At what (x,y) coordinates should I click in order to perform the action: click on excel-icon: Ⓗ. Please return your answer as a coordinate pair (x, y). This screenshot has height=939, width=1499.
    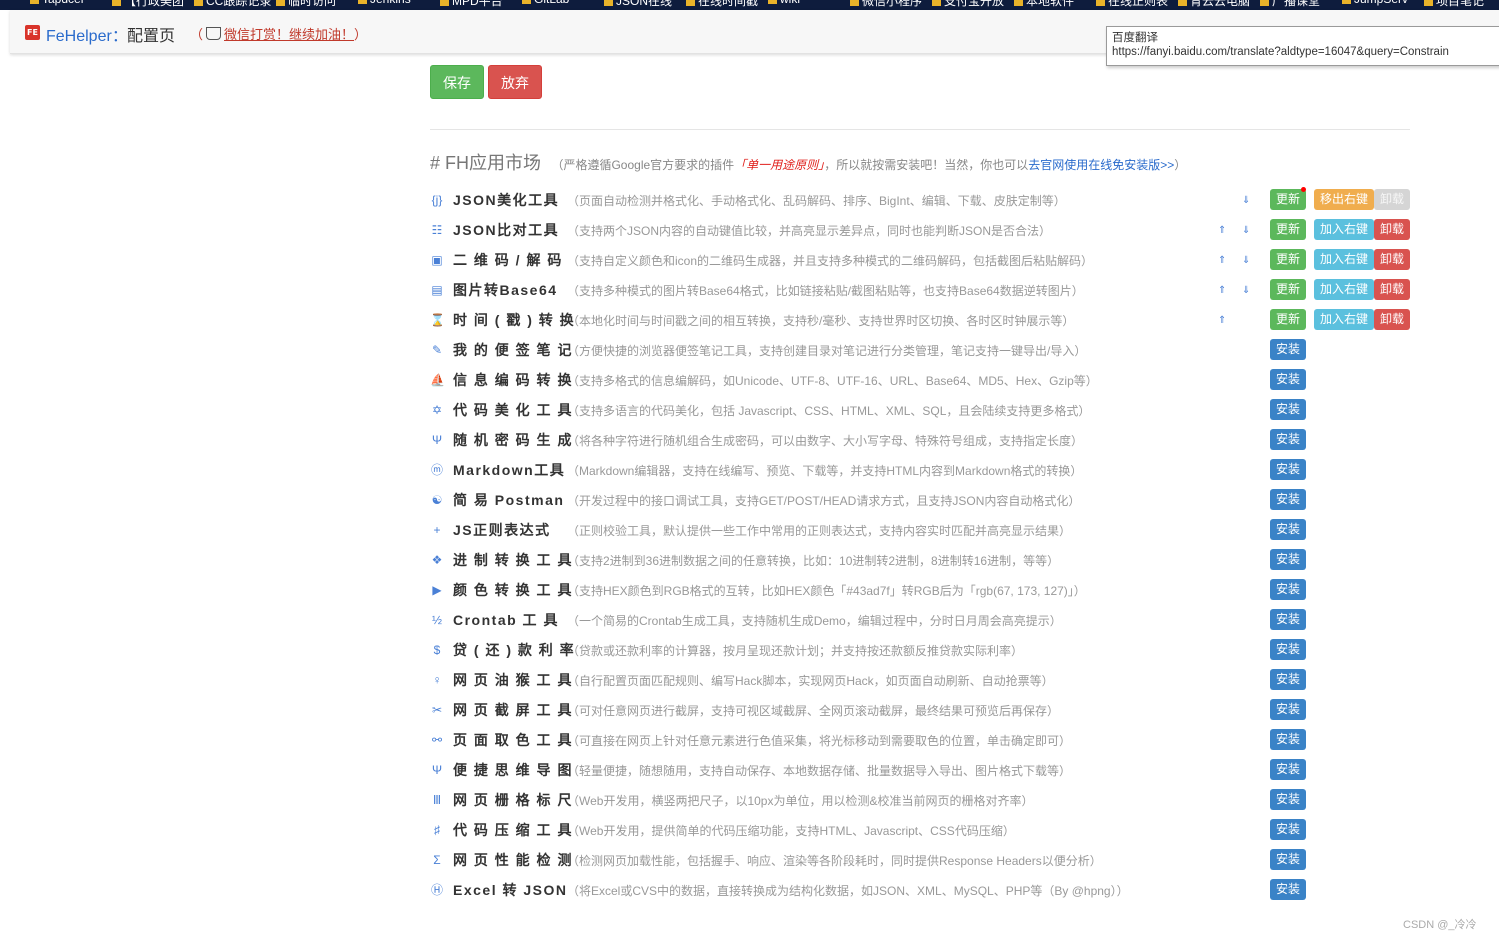
    Looking at the image, I should click on (436, 890).